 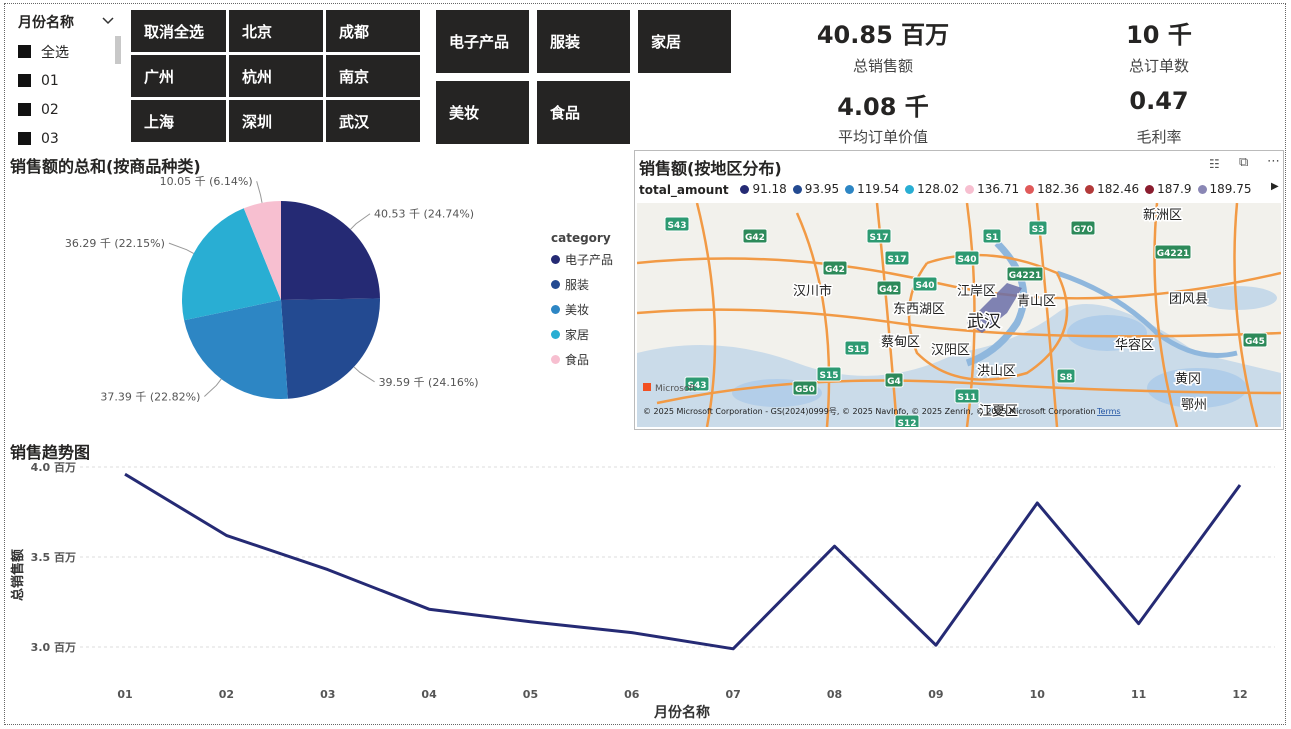 I want to click on y-tick-label: 3.5 百万, so click(x=53, y=557).